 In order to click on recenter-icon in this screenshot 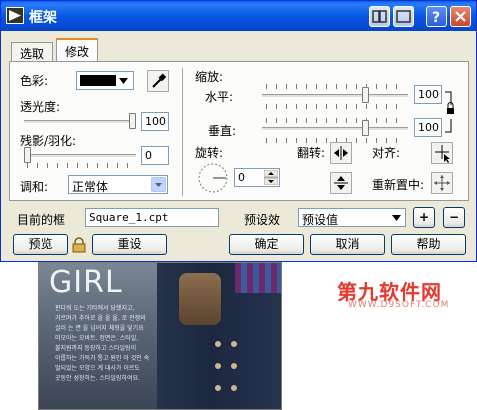, I will do `click(442, 183)`.